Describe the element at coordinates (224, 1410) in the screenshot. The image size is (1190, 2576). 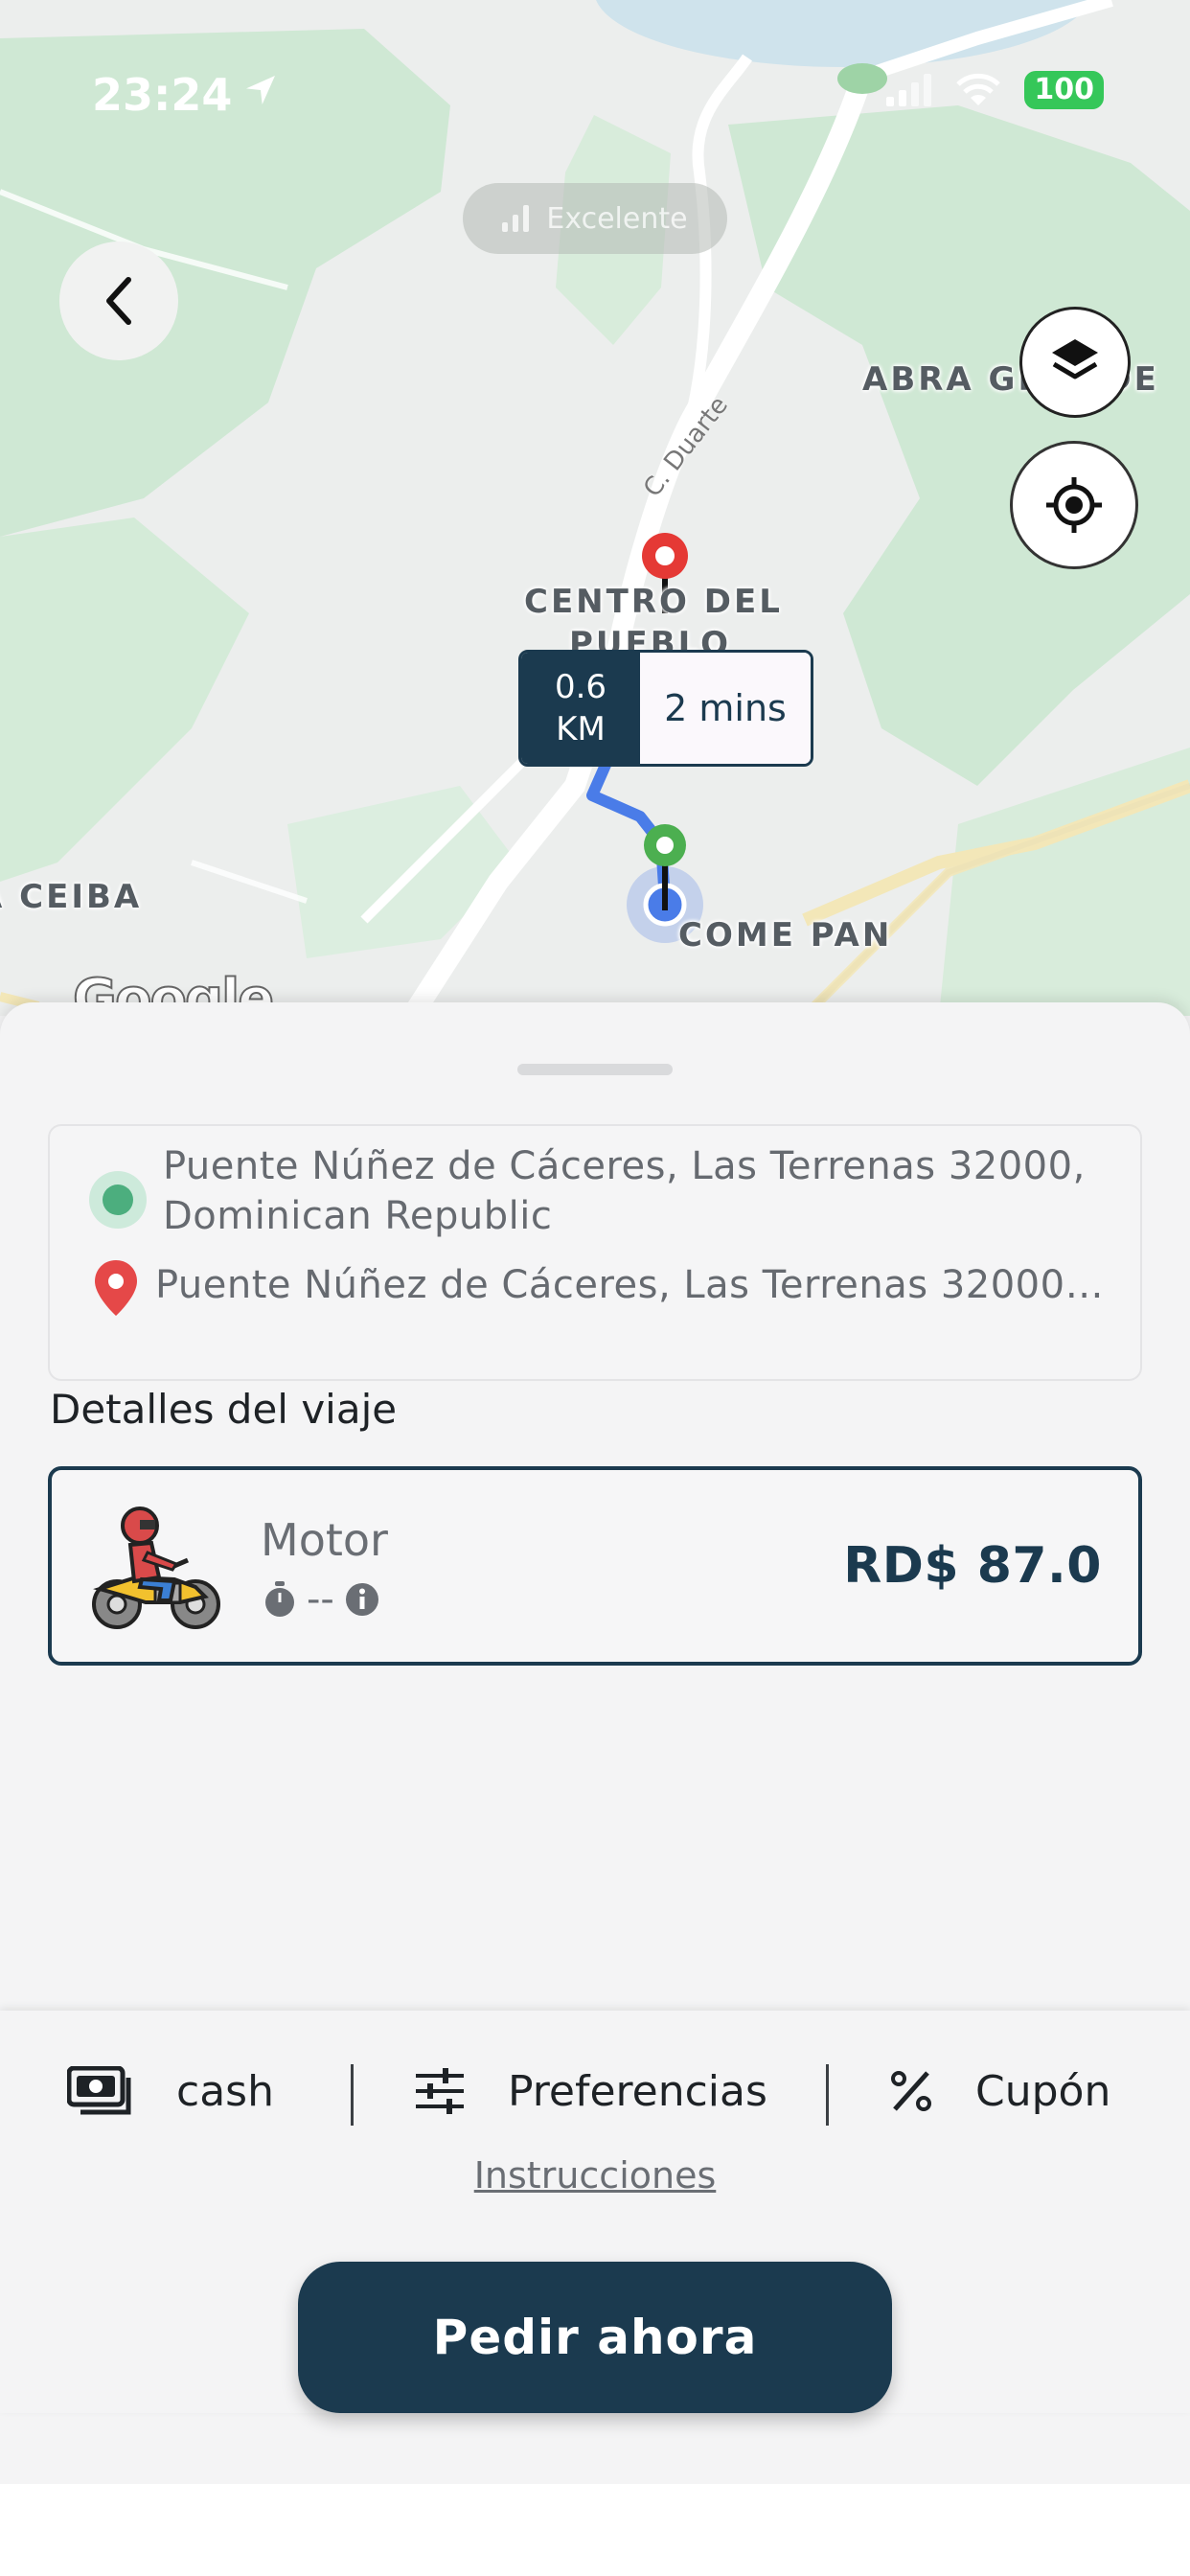
I see `trip-details-title: Detalles del viaje` at that location.